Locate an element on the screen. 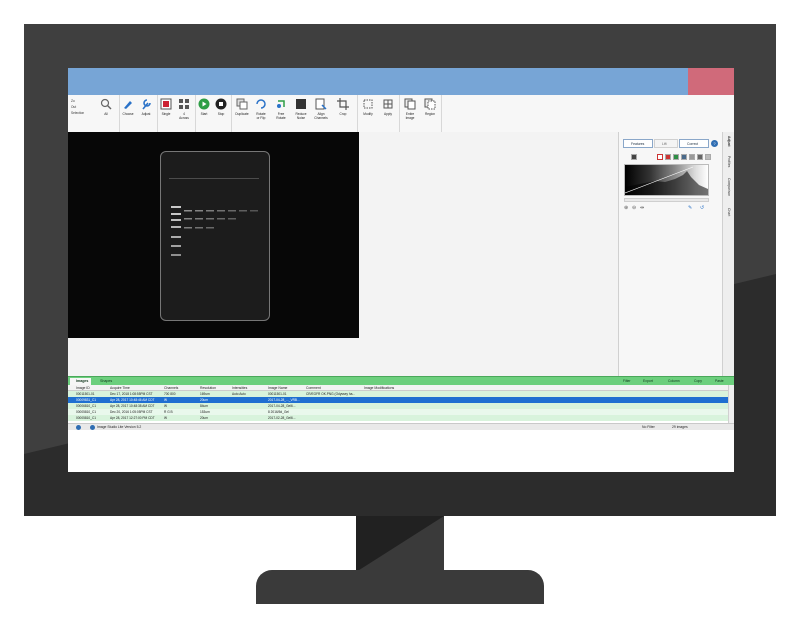 The width and height of the screenshot is (800, 624). single-view-icon is located at coordinates (166, 104).